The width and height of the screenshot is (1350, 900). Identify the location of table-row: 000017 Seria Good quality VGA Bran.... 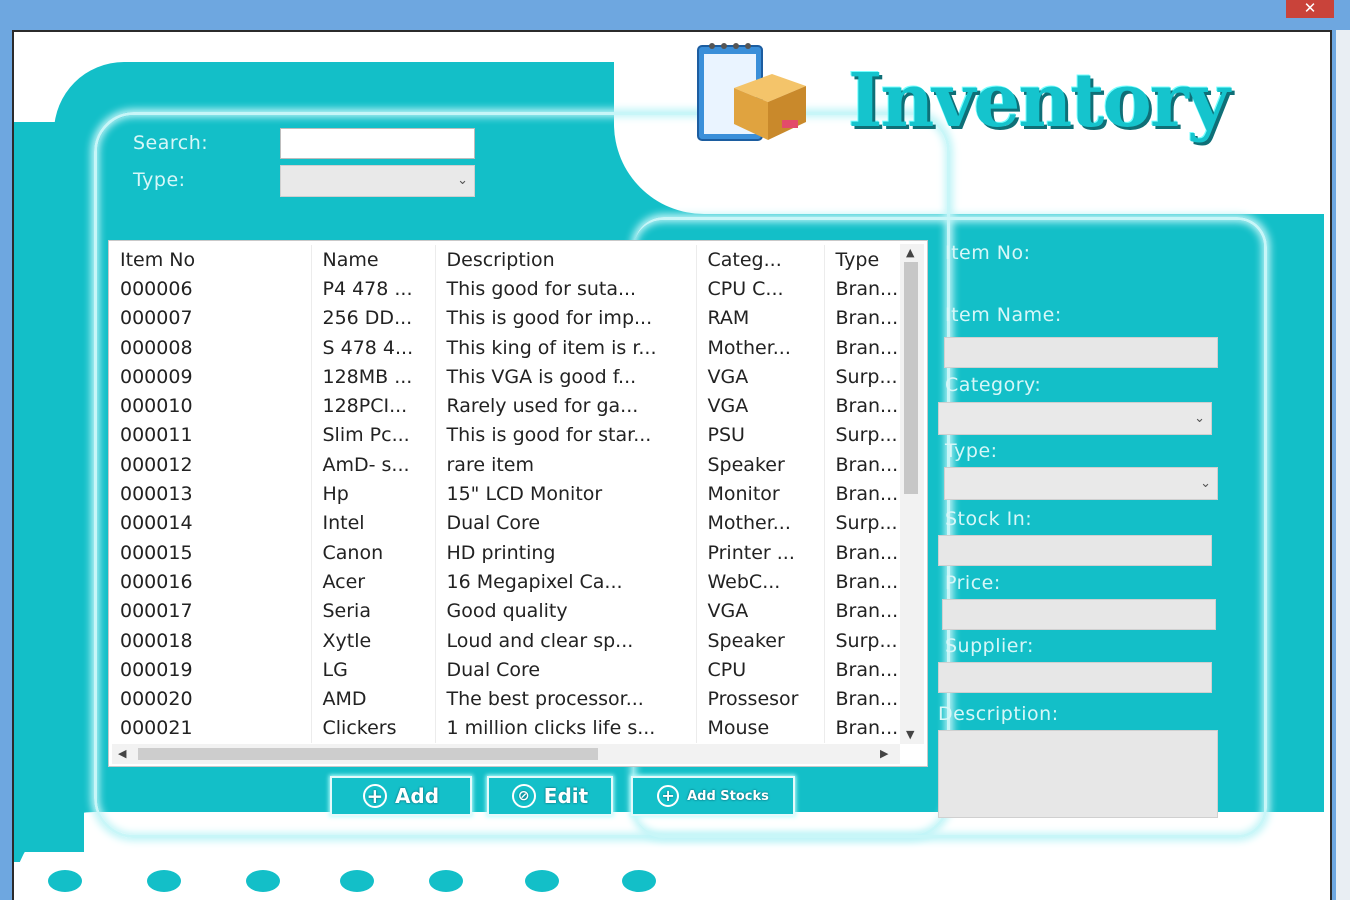
(507, 611).